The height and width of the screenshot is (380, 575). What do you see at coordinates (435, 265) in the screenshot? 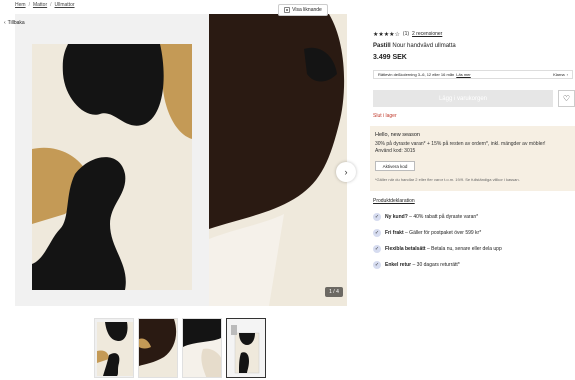
I see `usp-desc: – 30 dagars returrätt*` at bounding box center [435, 265].